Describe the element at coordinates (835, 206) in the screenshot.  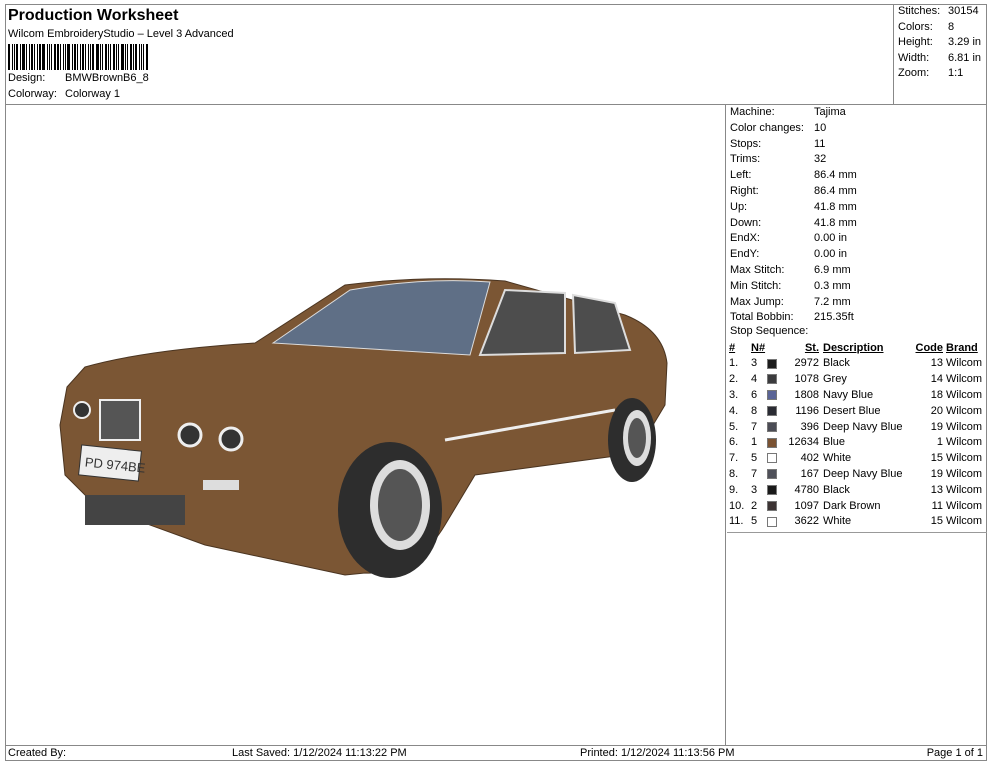
I see `info-value: 41.8 mm` at that location.